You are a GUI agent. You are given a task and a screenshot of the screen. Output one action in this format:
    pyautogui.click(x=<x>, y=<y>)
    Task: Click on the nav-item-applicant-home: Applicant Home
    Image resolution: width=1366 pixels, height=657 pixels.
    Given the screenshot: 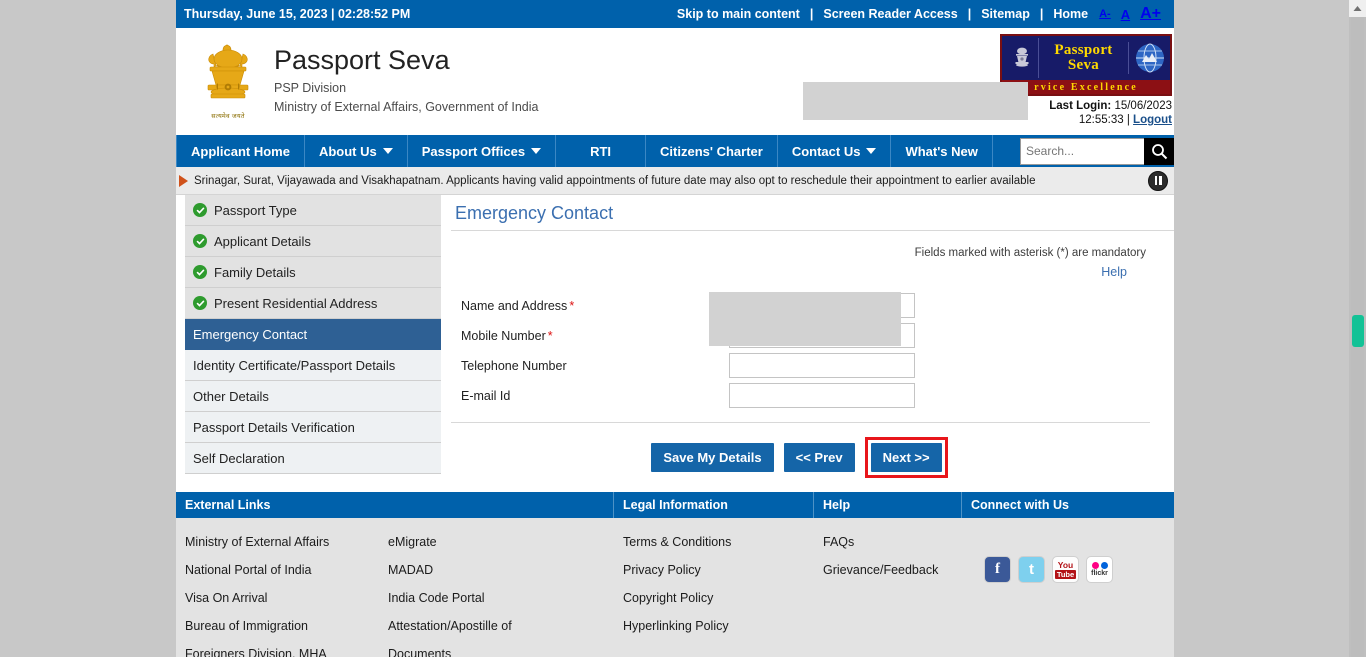 What is the action you would take?
    pyautogui.click(x=240, y=151)
    